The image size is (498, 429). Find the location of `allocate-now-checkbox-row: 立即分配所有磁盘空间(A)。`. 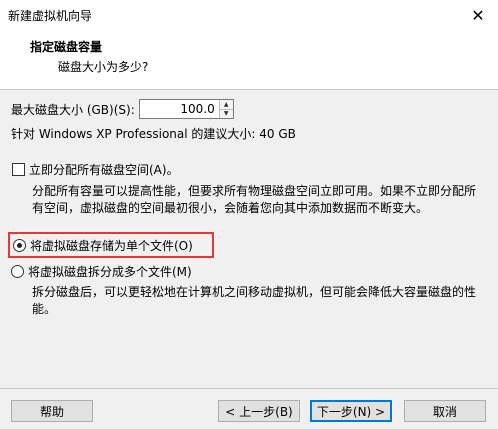

allocate-now-checkbox-row: 立即分配所有磁盘空间(A)。 is located at coordinates (95, 169).